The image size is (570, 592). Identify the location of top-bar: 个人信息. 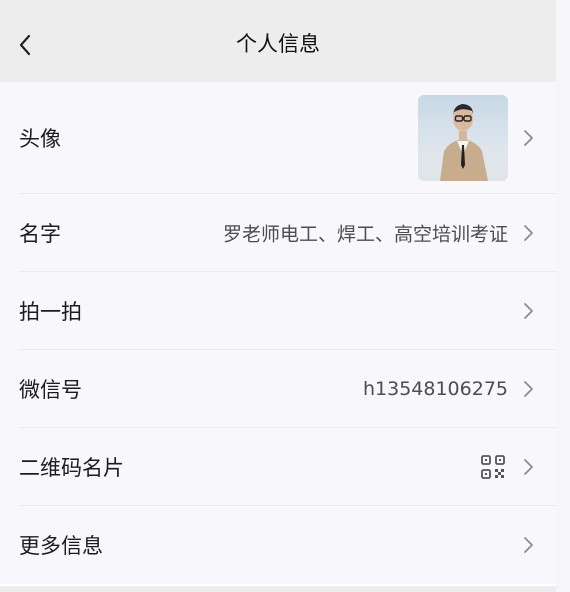
(278, 41).